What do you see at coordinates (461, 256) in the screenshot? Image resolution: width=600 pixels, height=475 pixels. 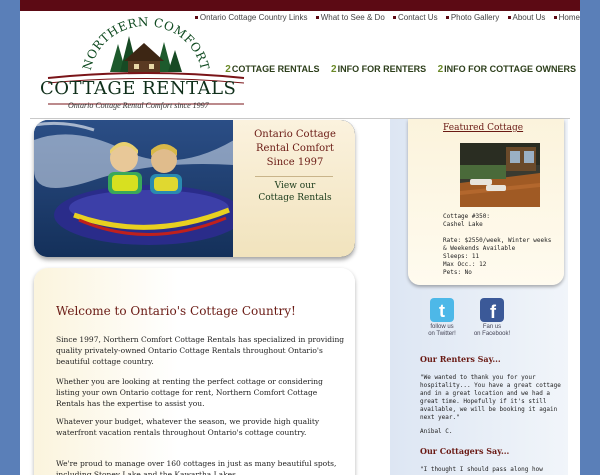 I see `featured-cottage-sleeps: Sleeps: 11` at bounding box center [461, 256].